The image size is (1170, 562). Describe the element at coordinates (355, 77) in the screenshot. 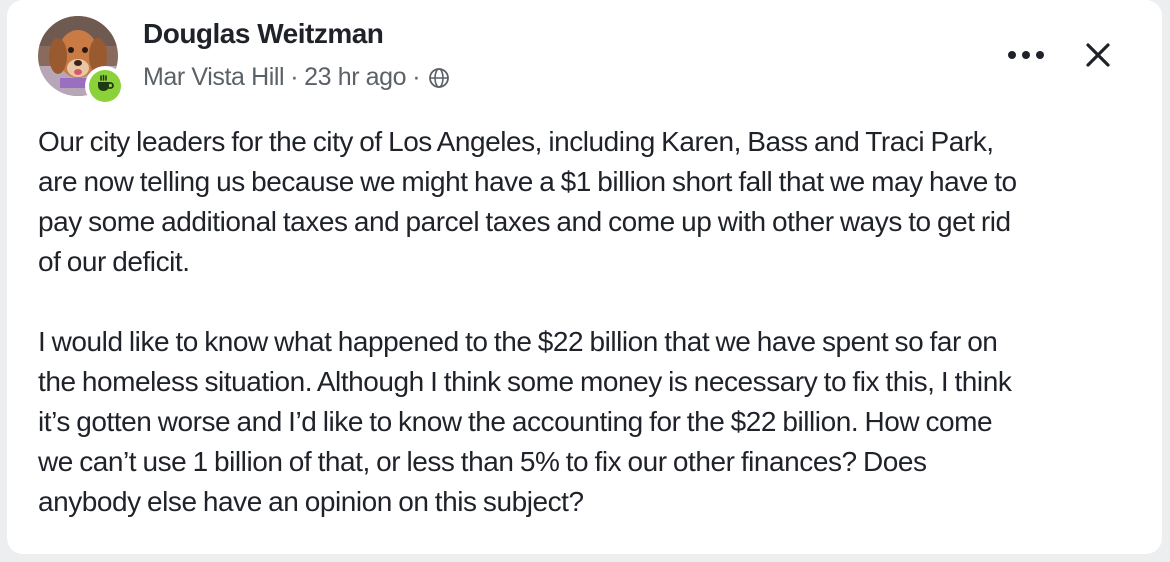

I see `post-timestamp: 23 hr ago` at that location.